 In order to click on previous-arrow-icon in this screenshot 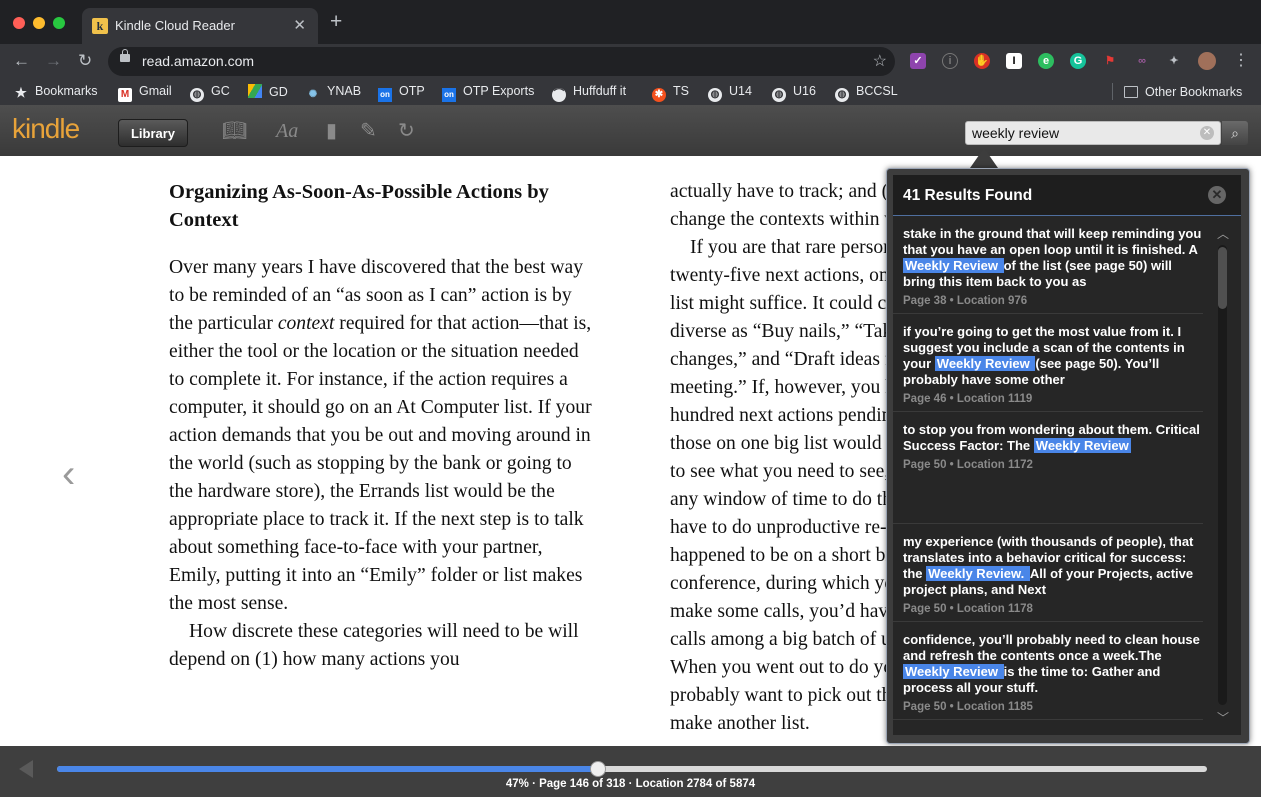, I will do `click(26, 769)`.